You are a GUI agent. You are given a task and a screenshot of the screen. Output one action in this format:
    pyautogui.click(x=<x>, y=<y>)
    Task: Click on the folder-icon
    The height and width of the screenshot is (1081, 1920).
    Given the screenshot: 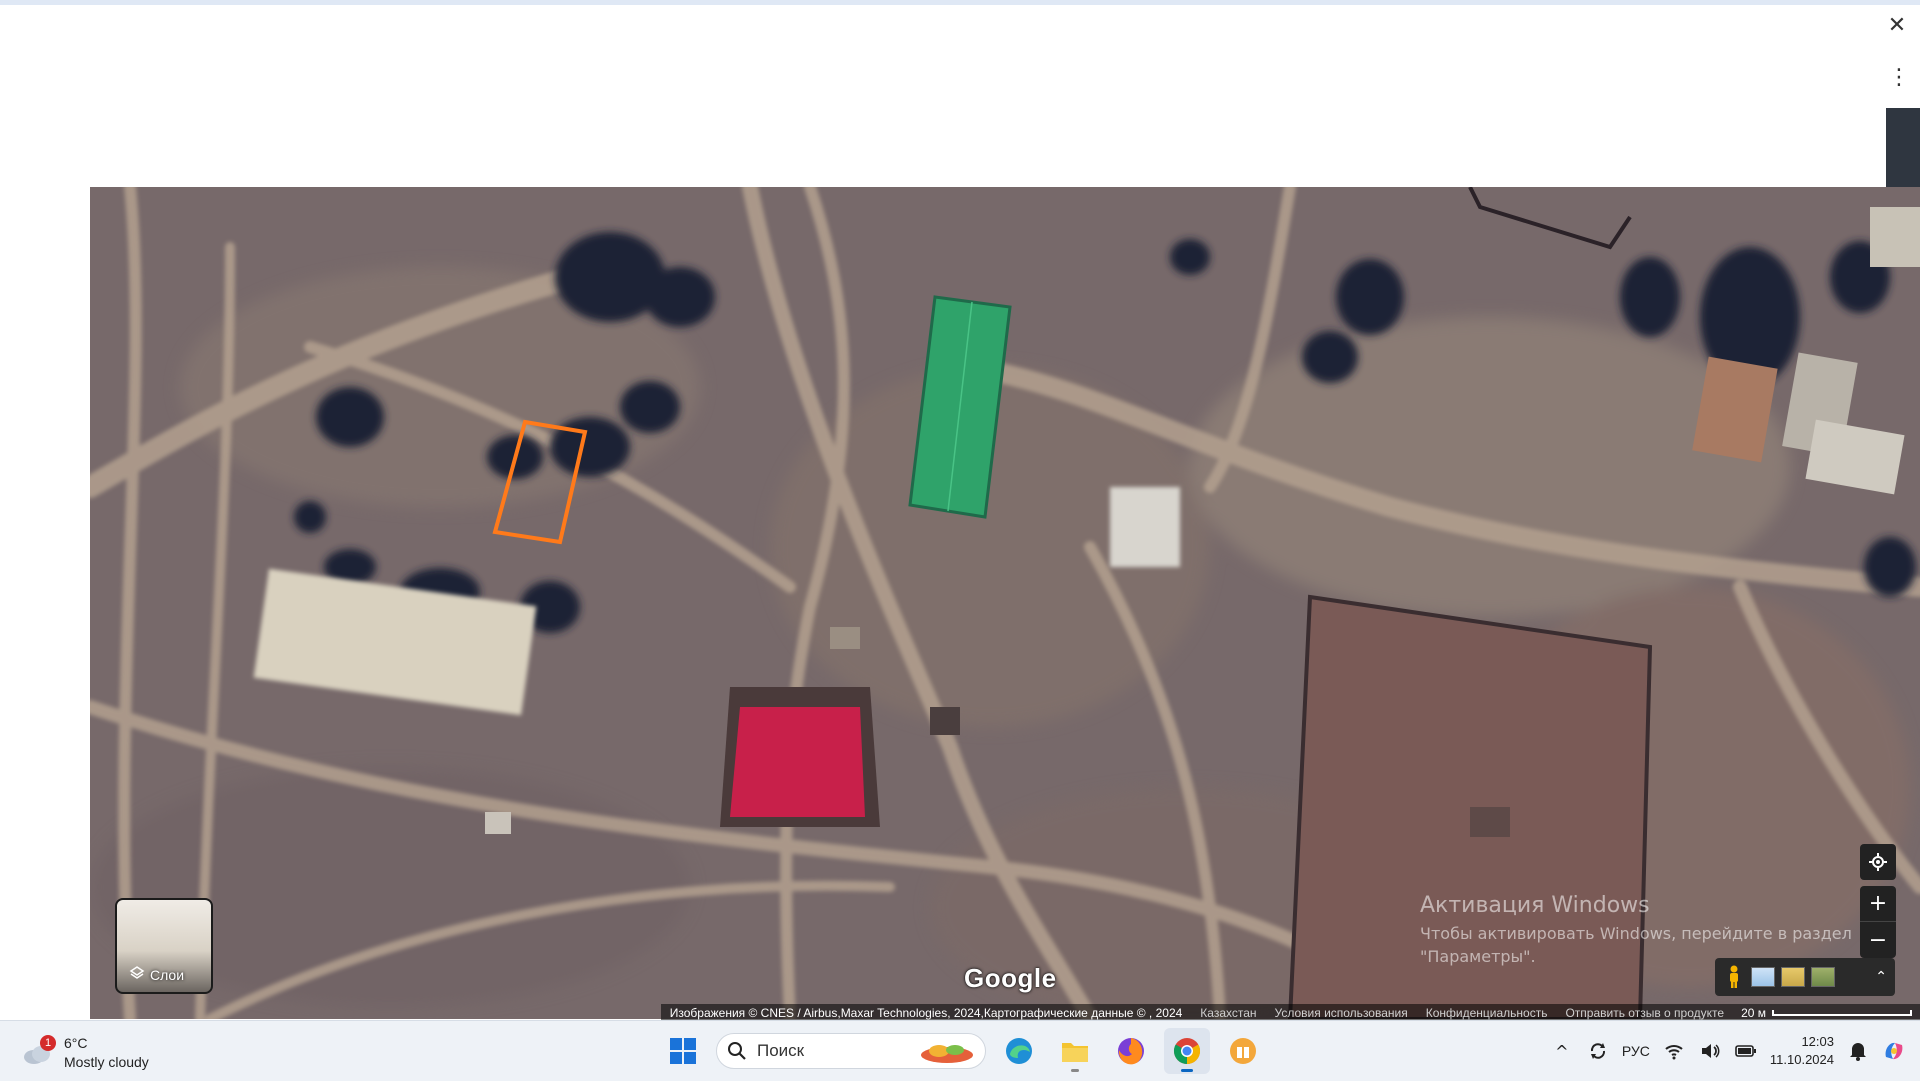 What is the action you would take?
    pyautogui.click(x=1075, y=1052)
    